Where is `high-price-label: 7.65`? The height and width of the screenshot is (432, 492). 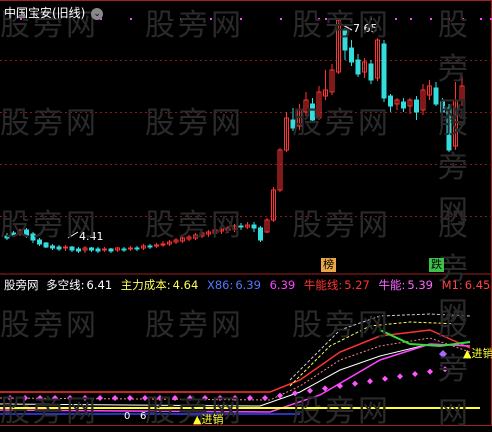 high-price-label: 7.65 is located at coordinates (365, 28).